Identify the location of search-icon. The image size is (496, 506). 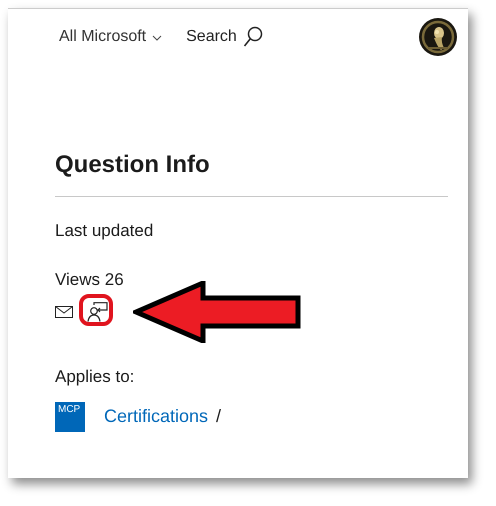
(252, 37).